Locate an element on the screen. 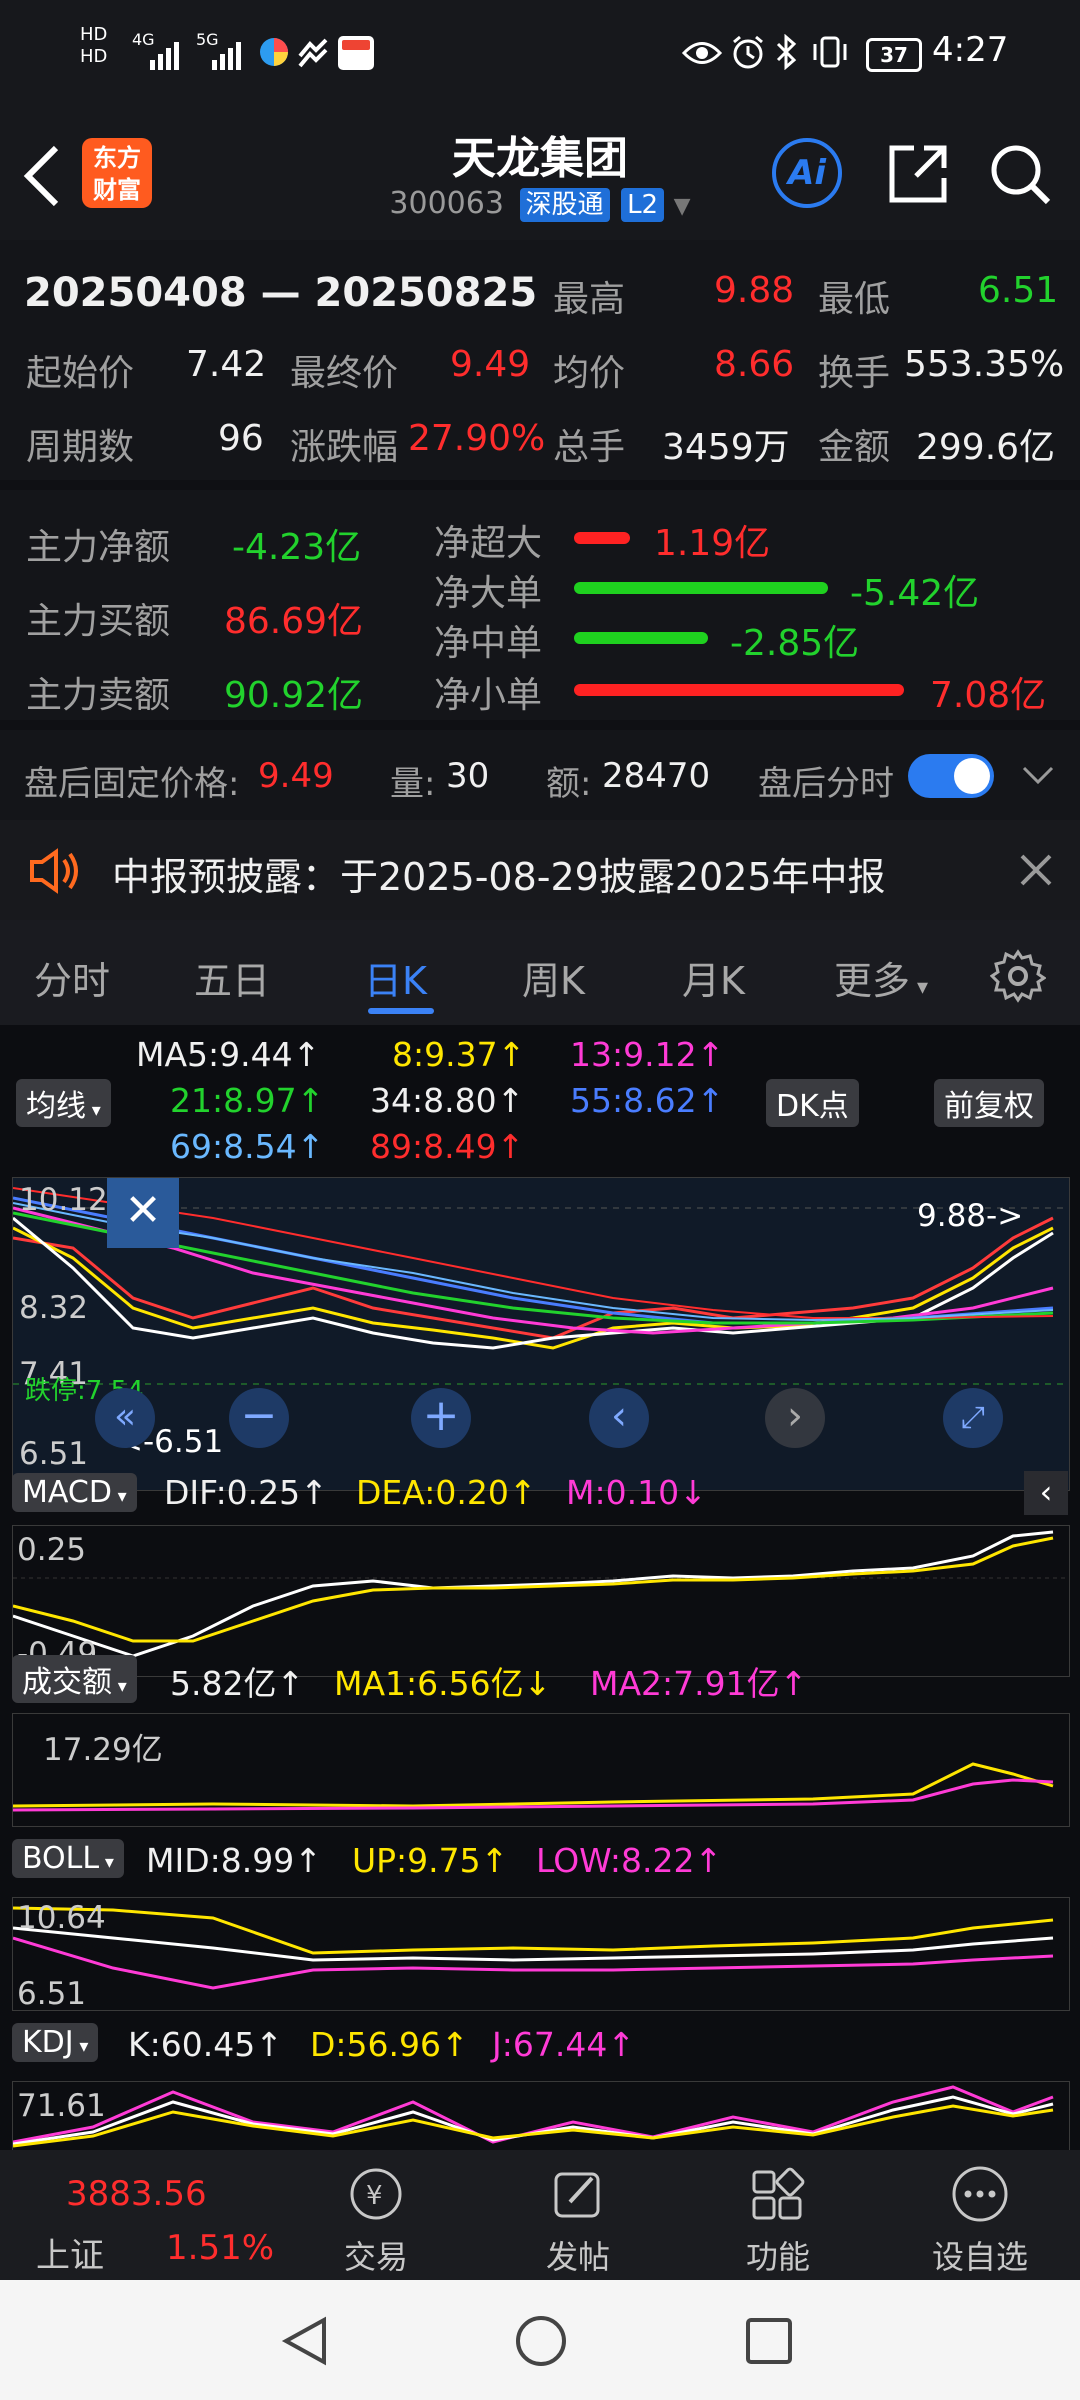 The width and height of the screenshot is (1080, 2400). grid-icon is located at coordinates (778, 2198).